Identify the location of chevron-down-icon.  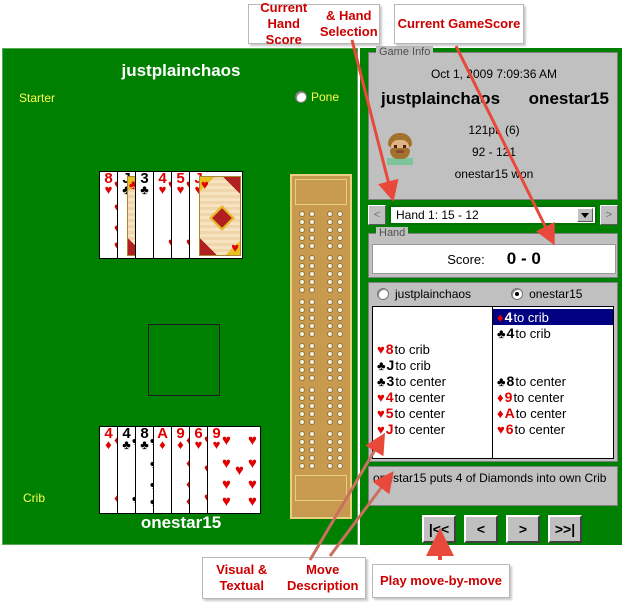
(585, 215).